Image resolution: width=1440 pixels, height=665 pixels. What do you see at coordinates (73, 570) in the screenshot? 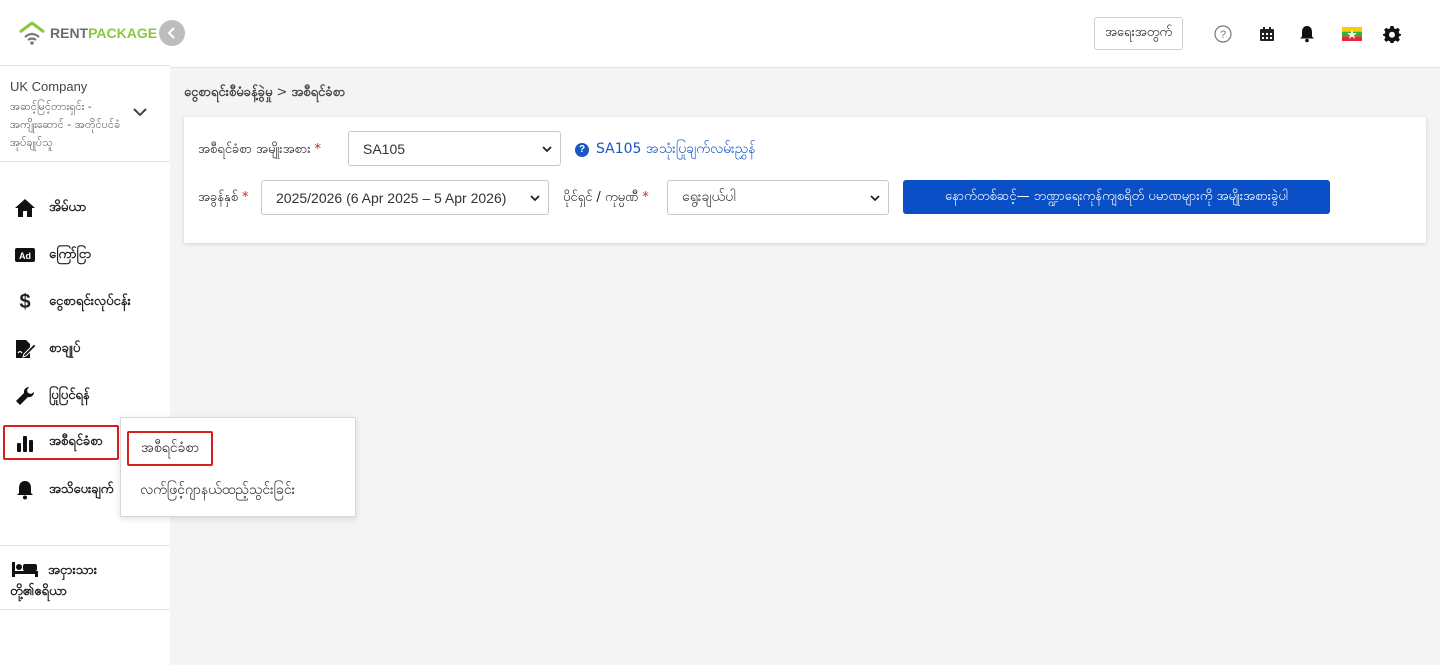
I see `tenant-area-label-line1: အငှားသား` at bounding box center [73, 570].